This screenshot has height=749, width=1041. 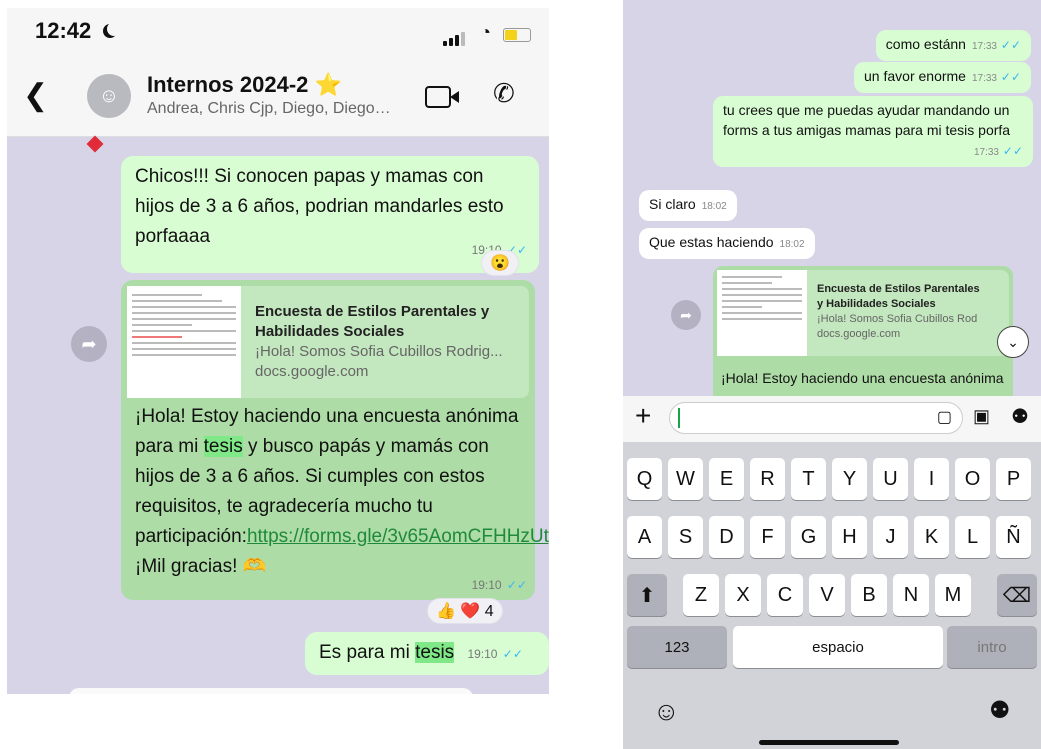 What do you see at coordinates (647, 595) in the screenshot?
I see `shift-key: ⬆` at bounding box center [647, 595].